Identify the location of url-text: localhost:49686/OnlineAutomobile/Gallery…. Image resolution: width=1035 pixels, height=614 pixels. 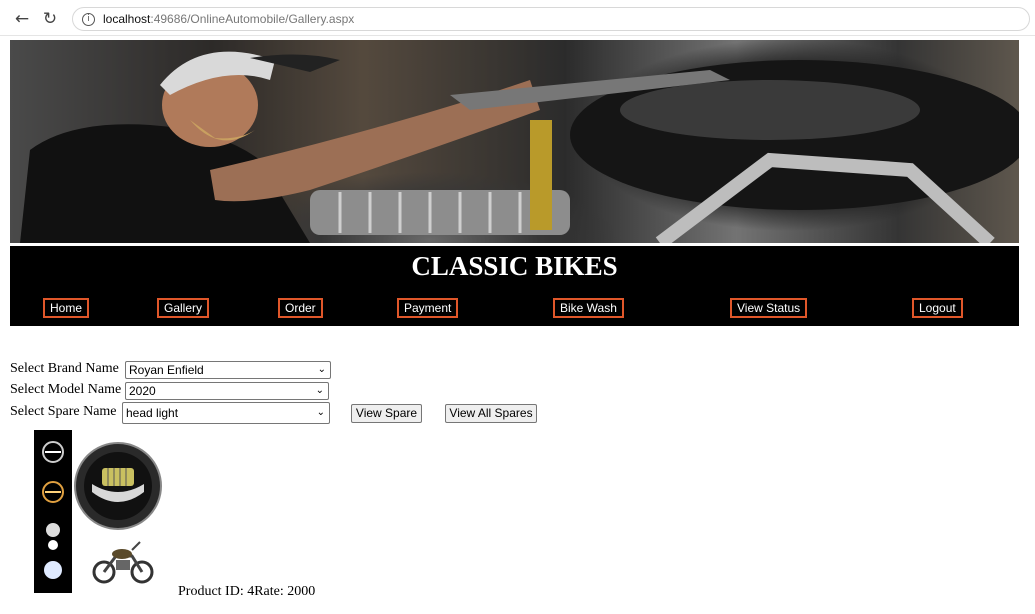
(228, 19).